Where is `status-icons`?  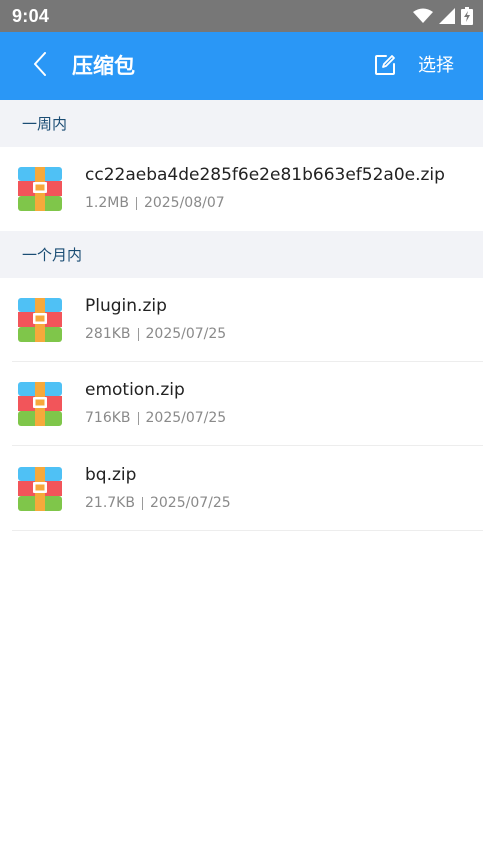 status-icons is located at coordinates (443, 16).